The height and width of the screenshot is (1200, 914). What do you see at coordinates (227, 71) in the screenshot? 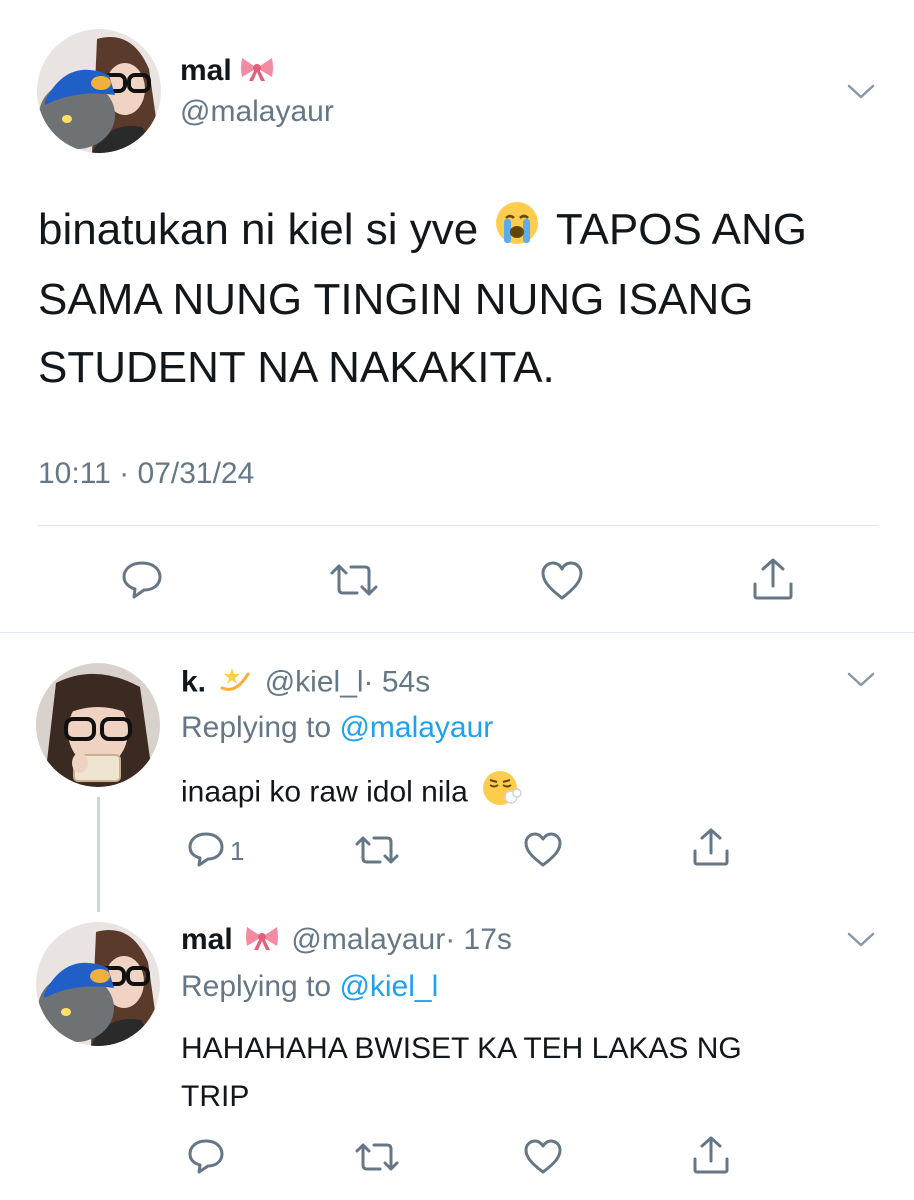
I see `main-tweet-name: mal` at bounding box center [227, 71].